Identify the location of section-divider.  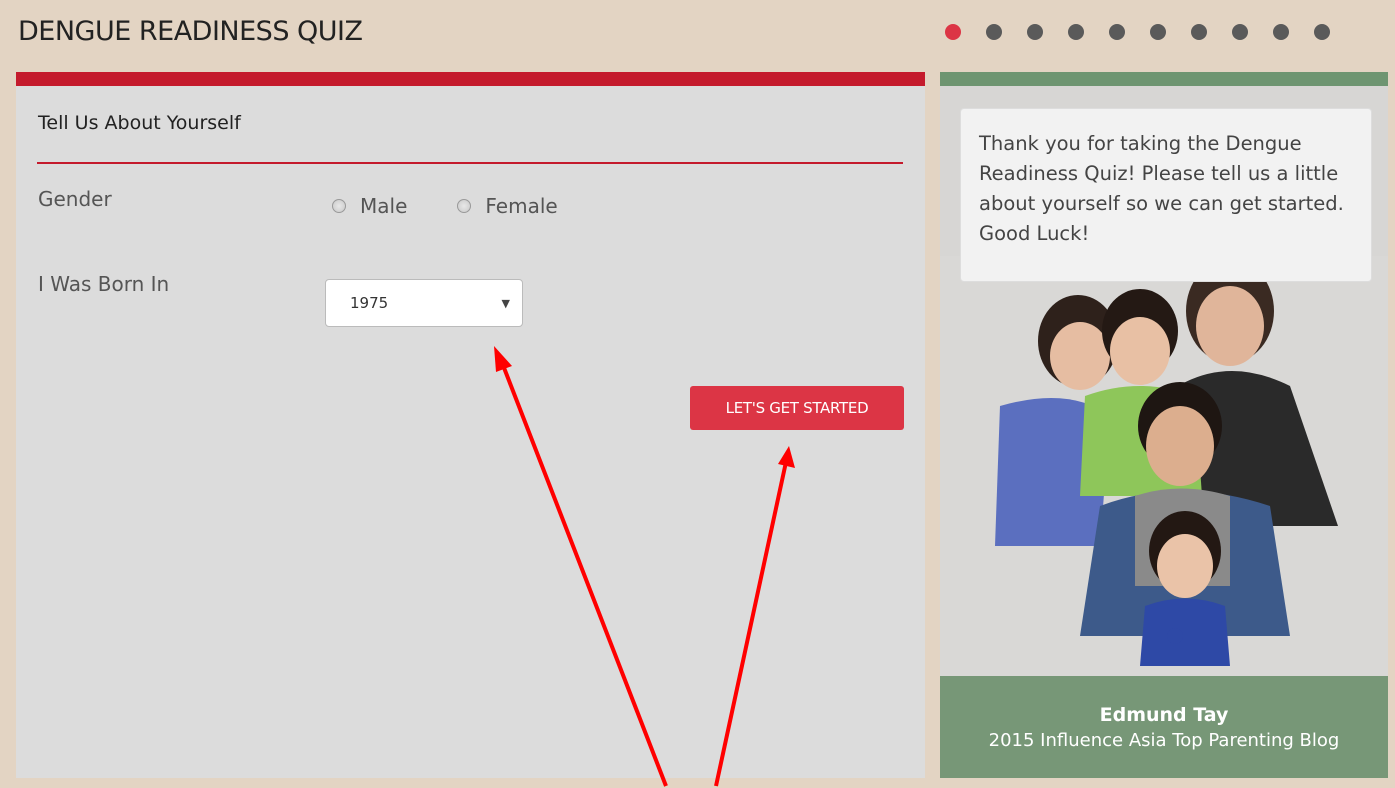
(470, 163).